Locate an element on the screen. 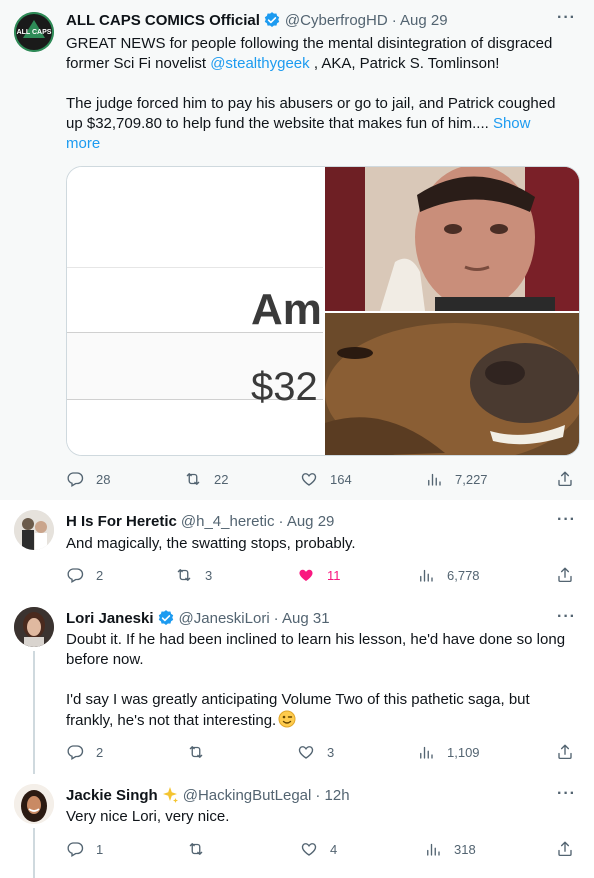 This screenshot has height=878, width=594. tweet-header: Jackie Singh @HackingButLegal · 12h is located at coordinates (208, 795).